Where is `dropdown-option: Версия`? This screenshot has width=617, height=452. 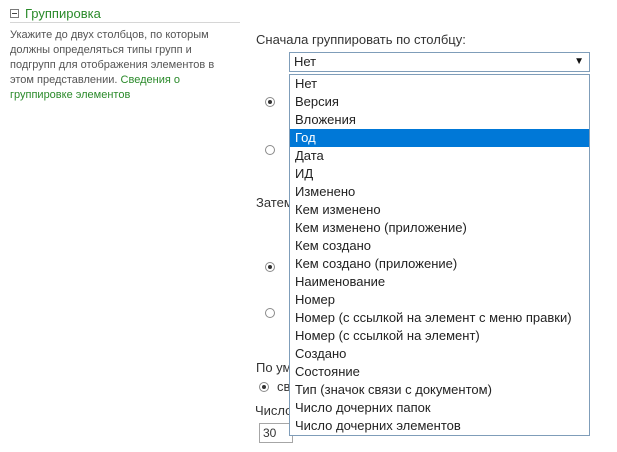 dropdown-option: Версия is located at coordinates (439, 102).